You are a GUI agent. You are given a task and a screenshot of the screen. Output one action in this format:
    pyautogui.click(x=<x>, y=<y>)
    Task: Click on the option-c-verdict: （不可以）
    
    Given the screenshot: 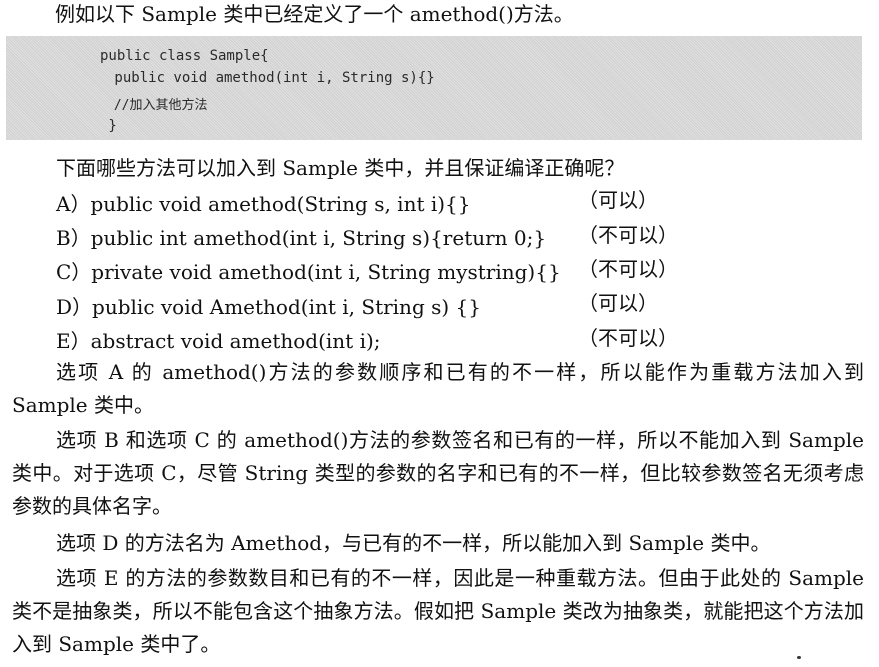 What is the action you would take?
    pyautogui.click(x=628, y=269)
    